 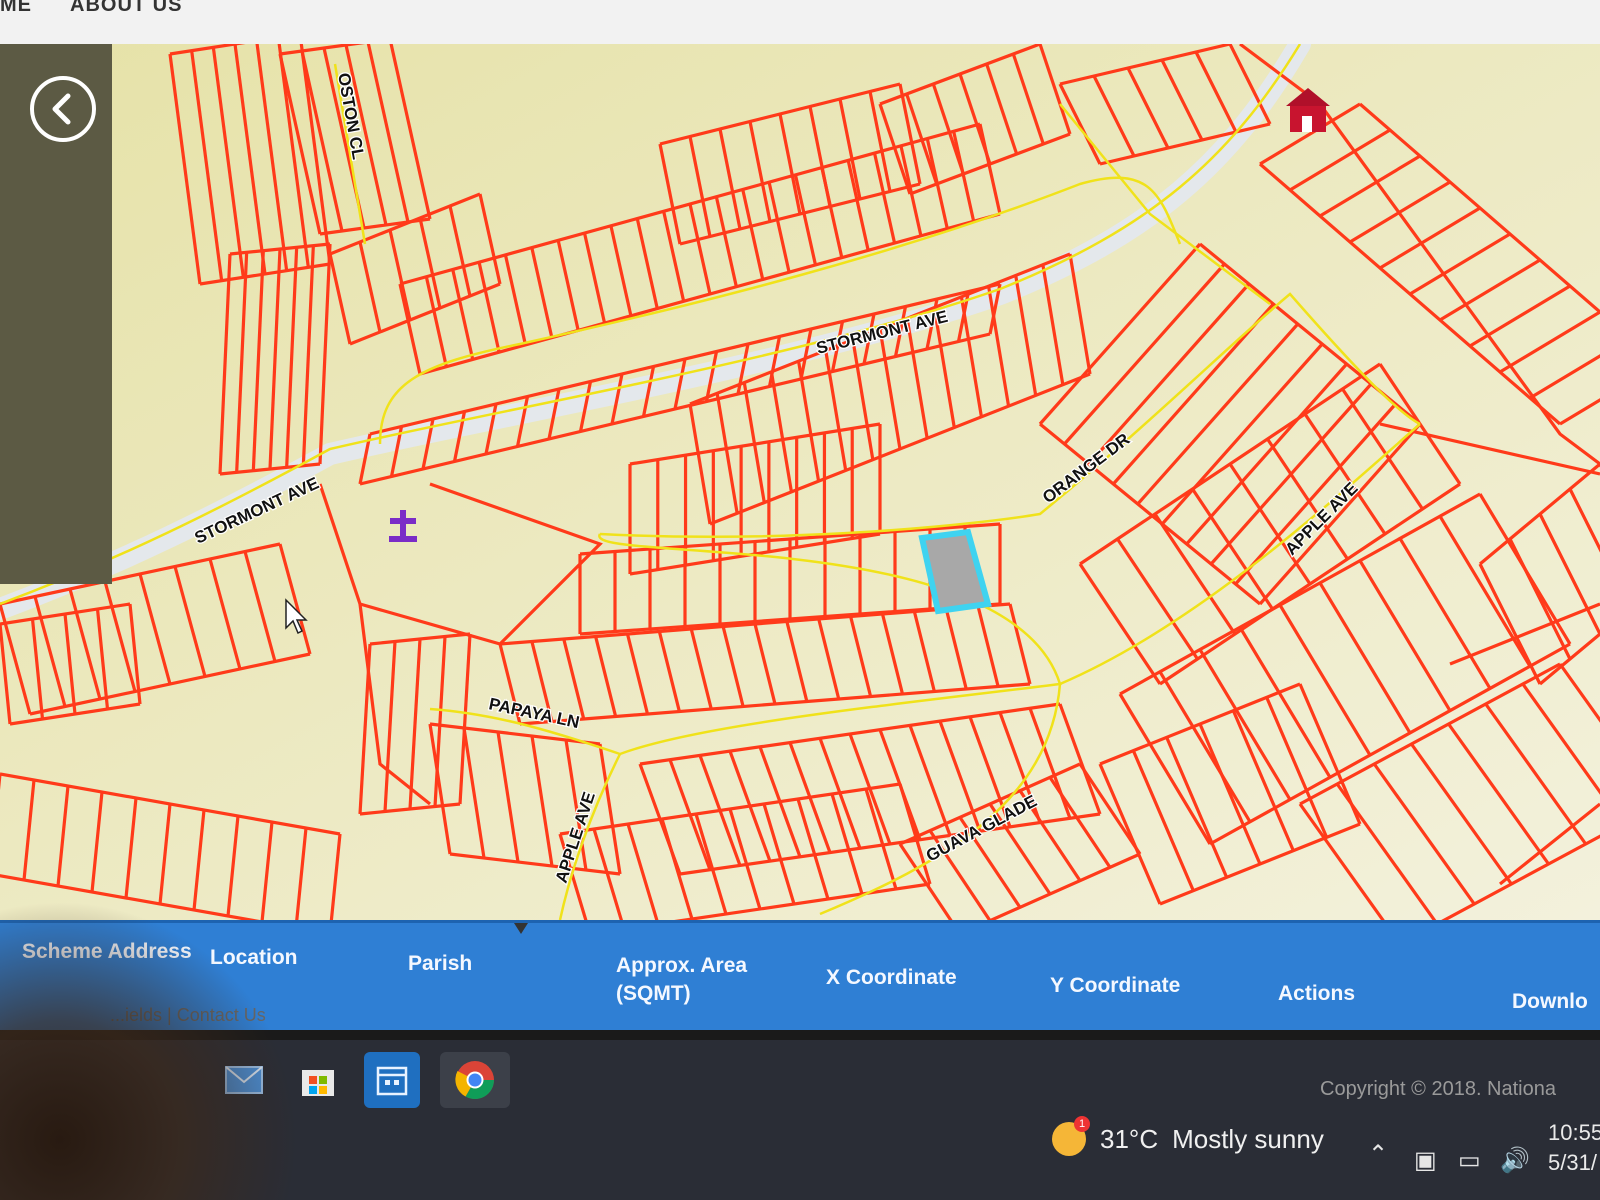 I want to click on weather-temperature: 31°C, so click(x=1129, y=1138).